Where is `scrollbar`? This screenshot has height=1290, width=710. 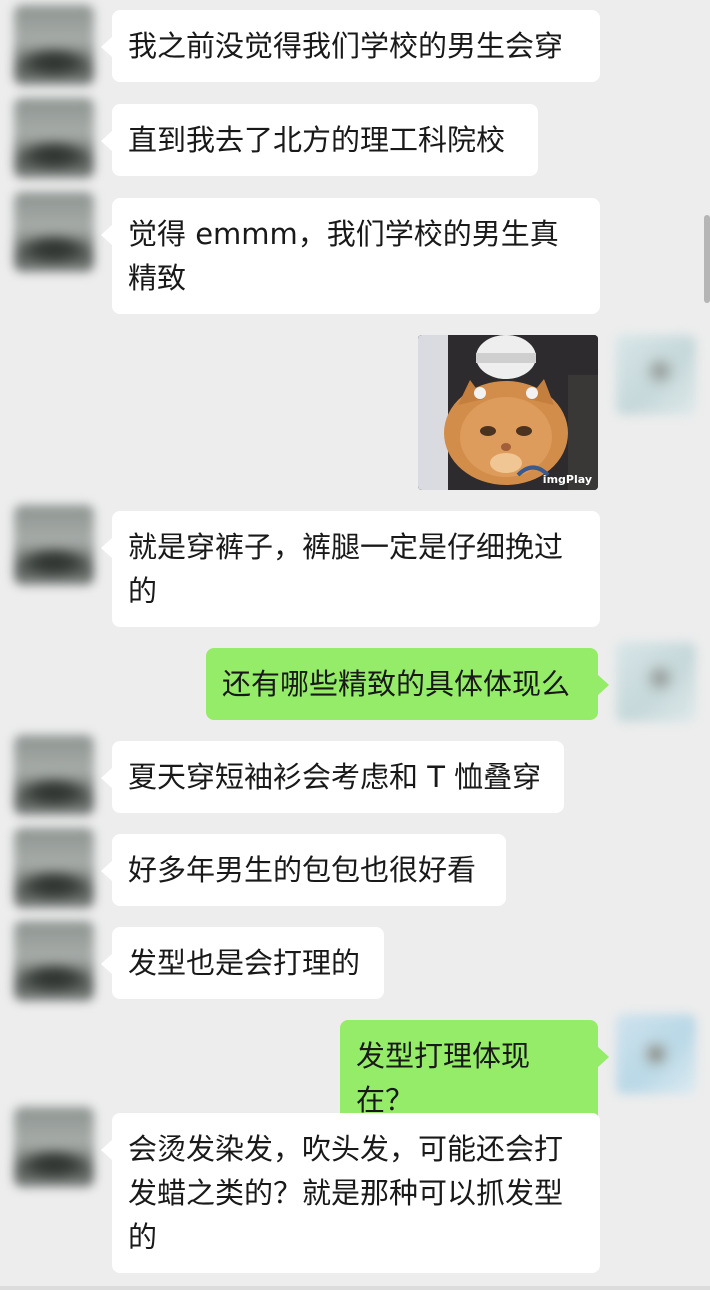 scrollbar is located at coordinates (707, 259).